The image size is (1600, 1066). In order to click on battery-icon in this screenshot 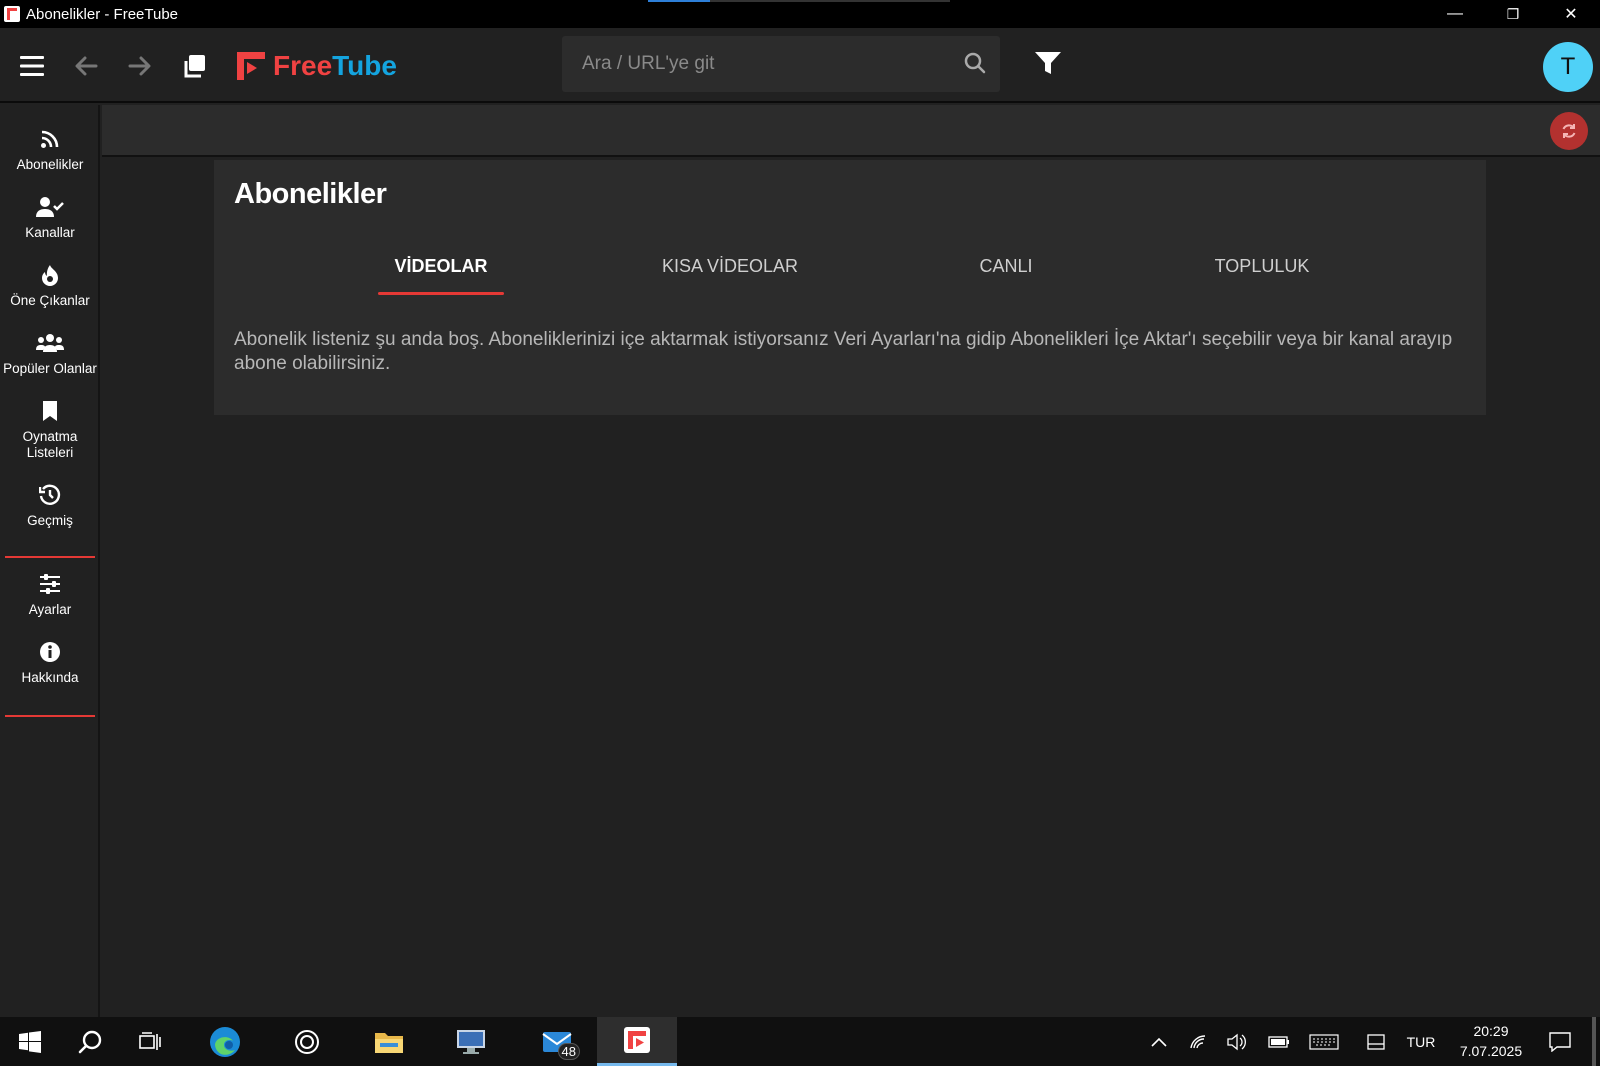, I will do `click(1278, 1041)`.